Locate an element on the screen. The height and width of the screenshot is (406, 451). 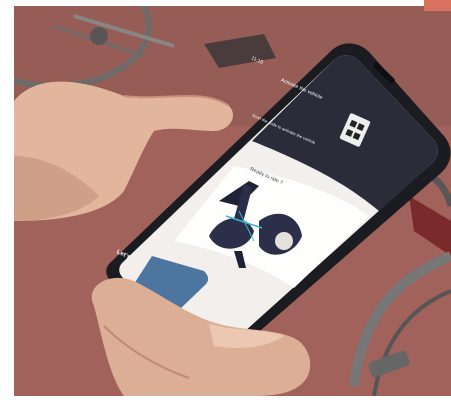
corner-mark is located at coordinates (437, 5).